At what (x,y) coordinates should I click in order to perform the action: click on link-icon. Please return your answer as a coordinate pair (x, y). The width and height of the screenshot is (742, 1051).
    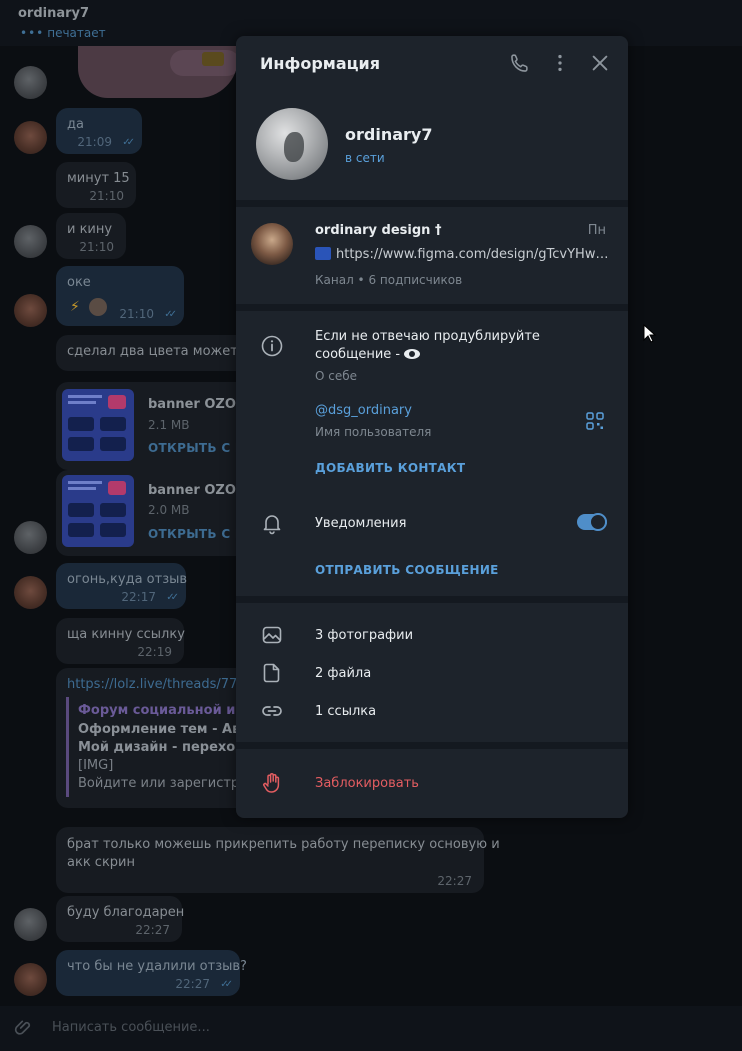
    Looking at the image, I should click on (272, 711).